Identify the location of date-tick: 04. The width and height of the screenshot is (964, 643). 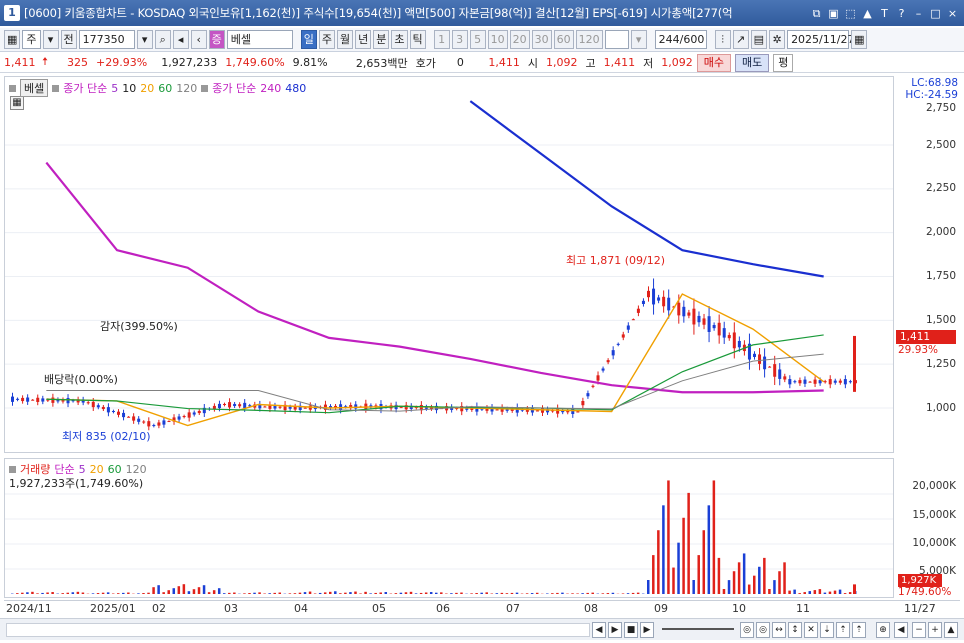
(301, 608).